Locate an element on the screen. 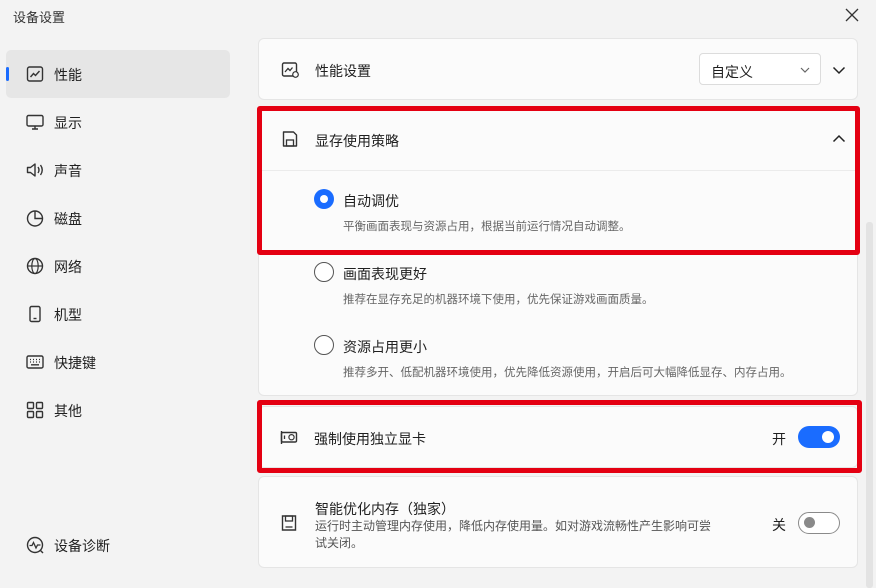  diagnostics-icon is located at coordinates (35, 545).